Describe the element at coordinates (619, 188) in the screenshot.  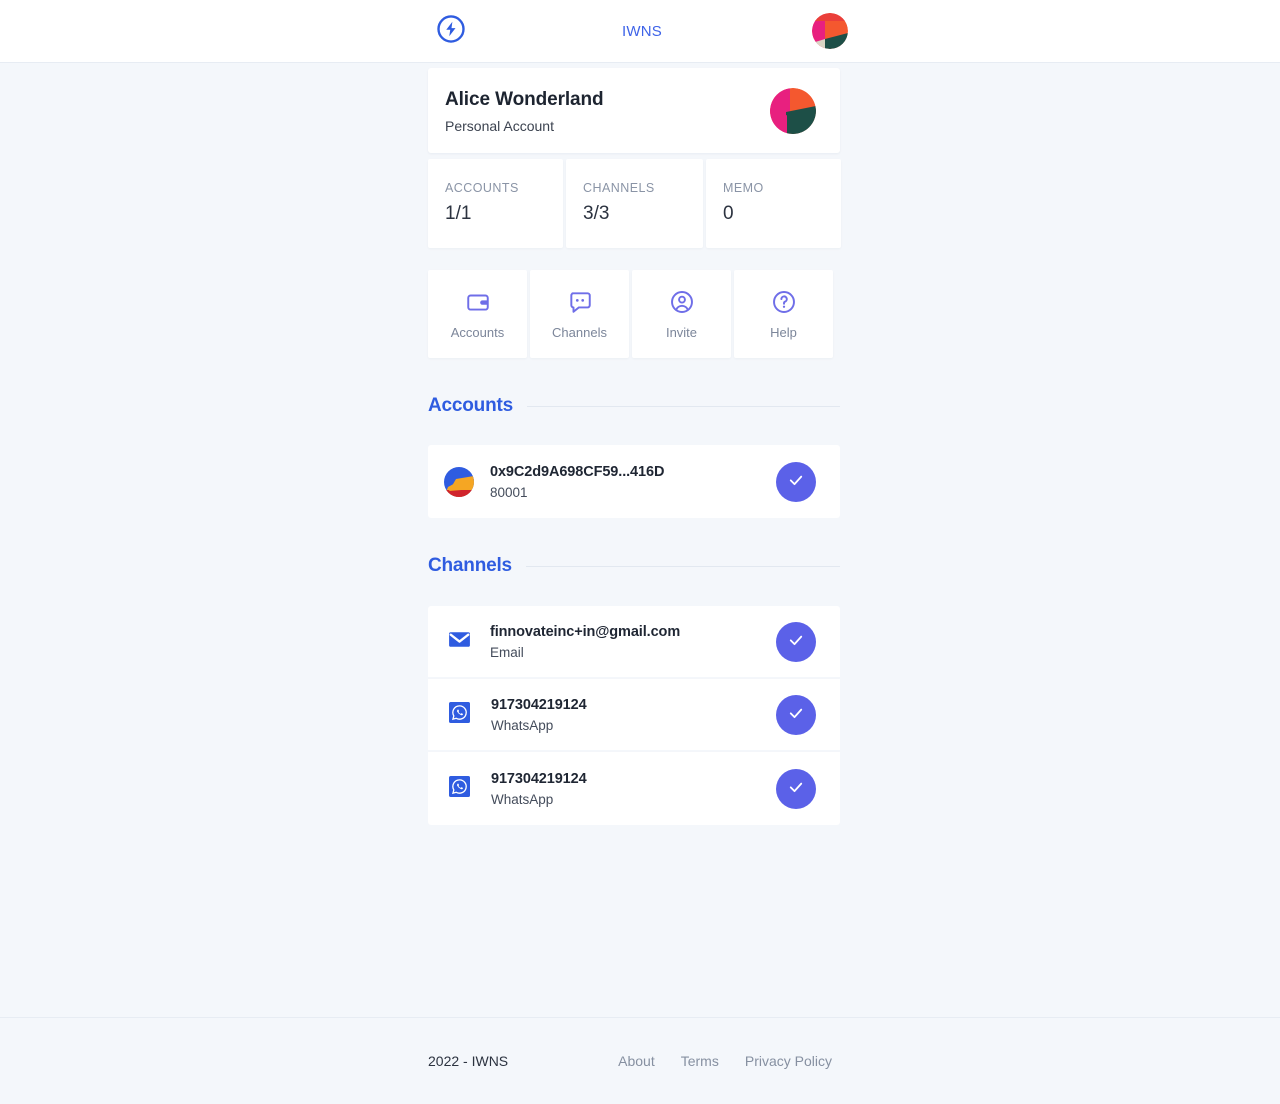
I see `stat-label: CHANNELS` at that location.